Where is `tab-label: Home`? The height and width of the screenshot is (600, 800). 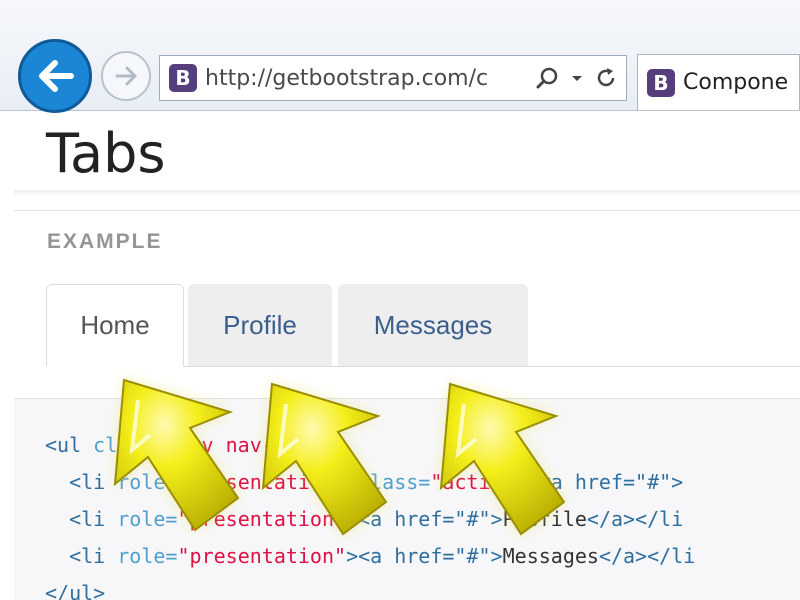 tab-label: Home is located at coordinates (115, 325).